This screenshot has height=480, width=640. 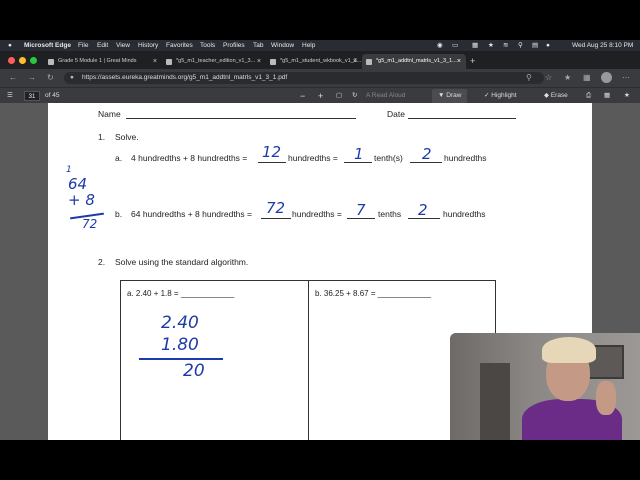 I want to click on favorite-star-icon: ☆, so click(x=548, y=78).